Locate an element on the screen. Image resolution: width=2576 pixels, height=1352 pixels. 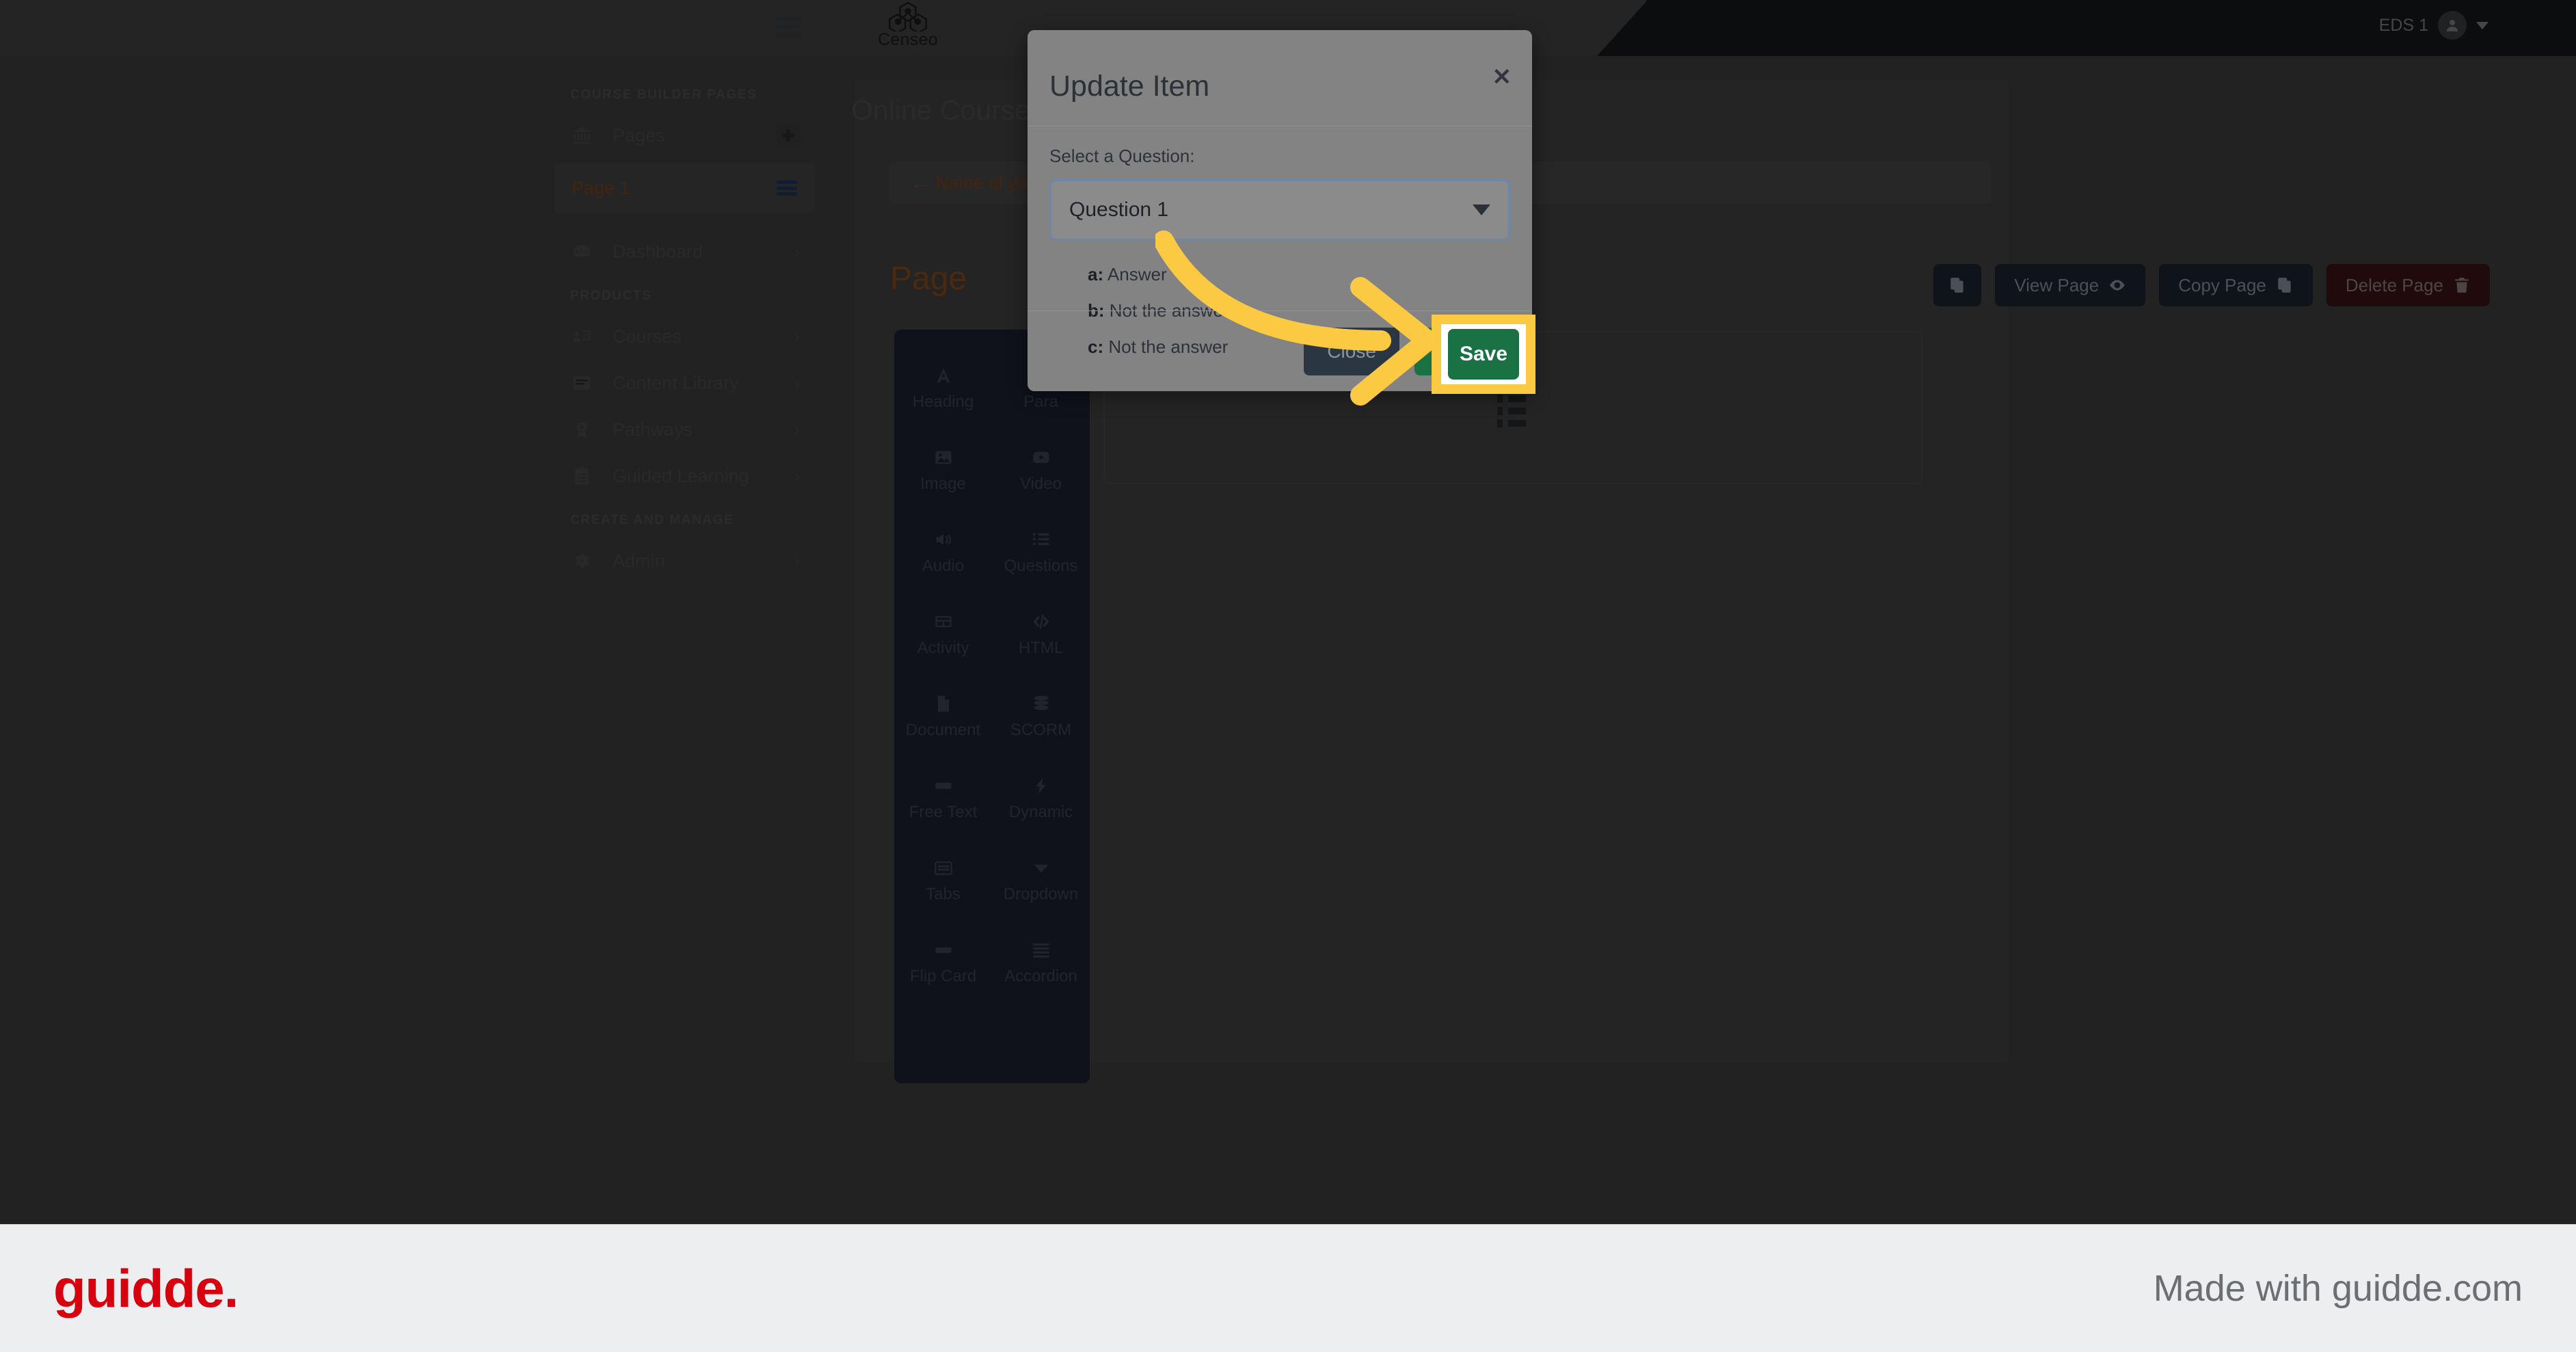
close-x-icon: ✕ is located at coordinates (1502, 77).